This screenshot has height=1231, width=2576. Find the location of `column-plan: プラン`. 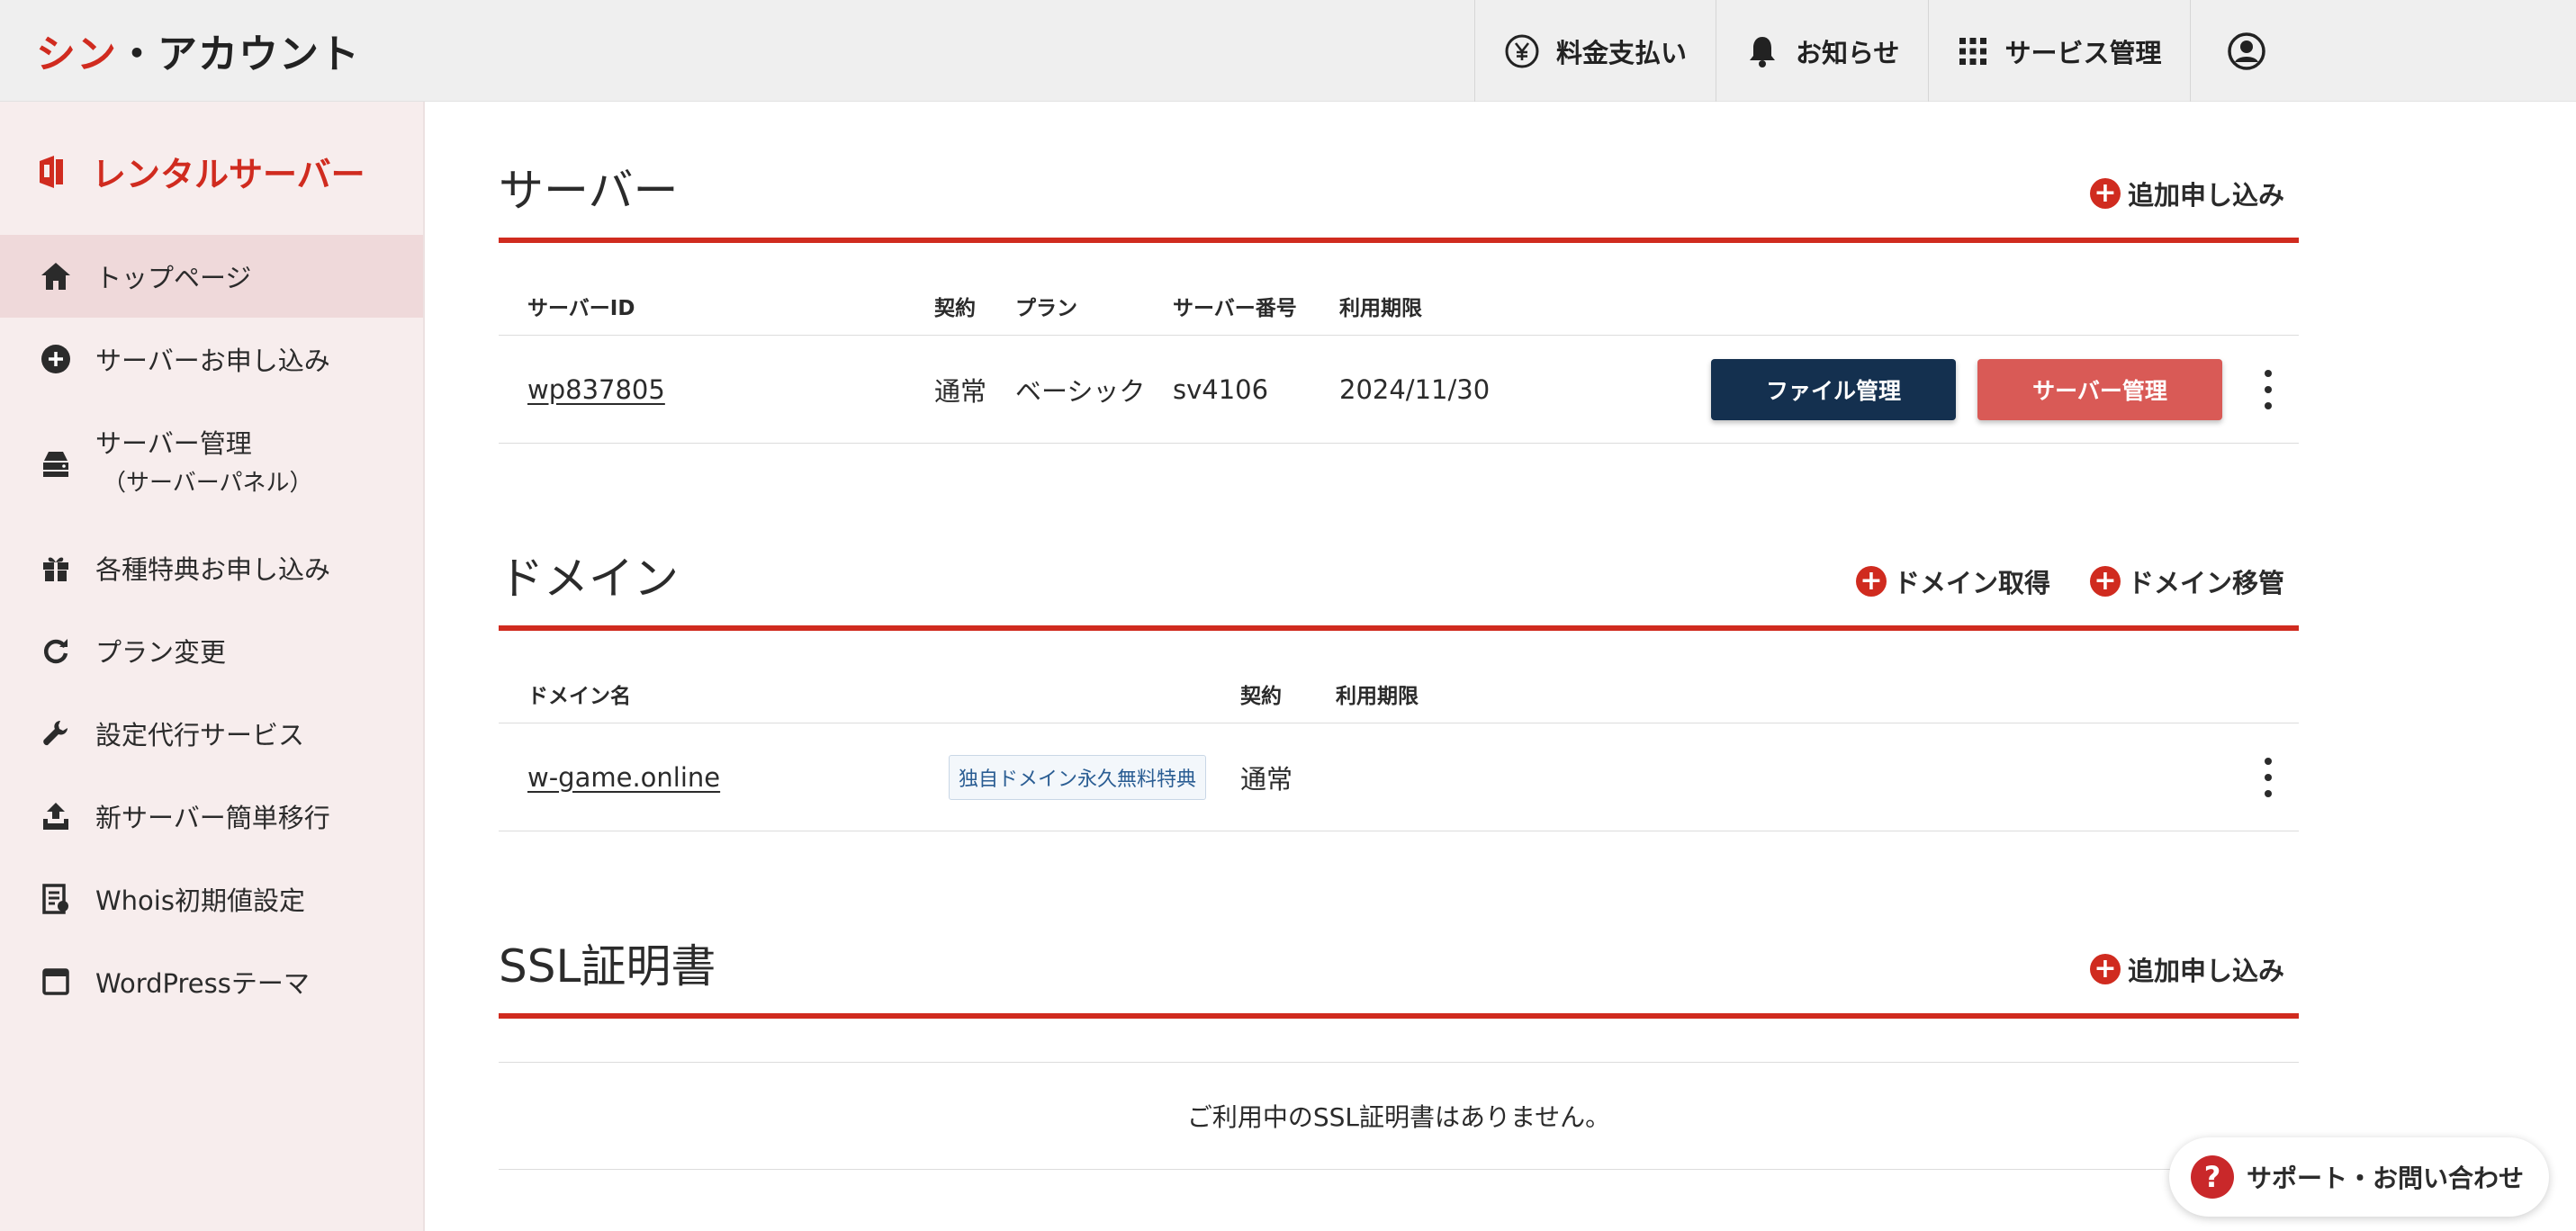

column-plan: プラン is located at coordinates (1046, 308).